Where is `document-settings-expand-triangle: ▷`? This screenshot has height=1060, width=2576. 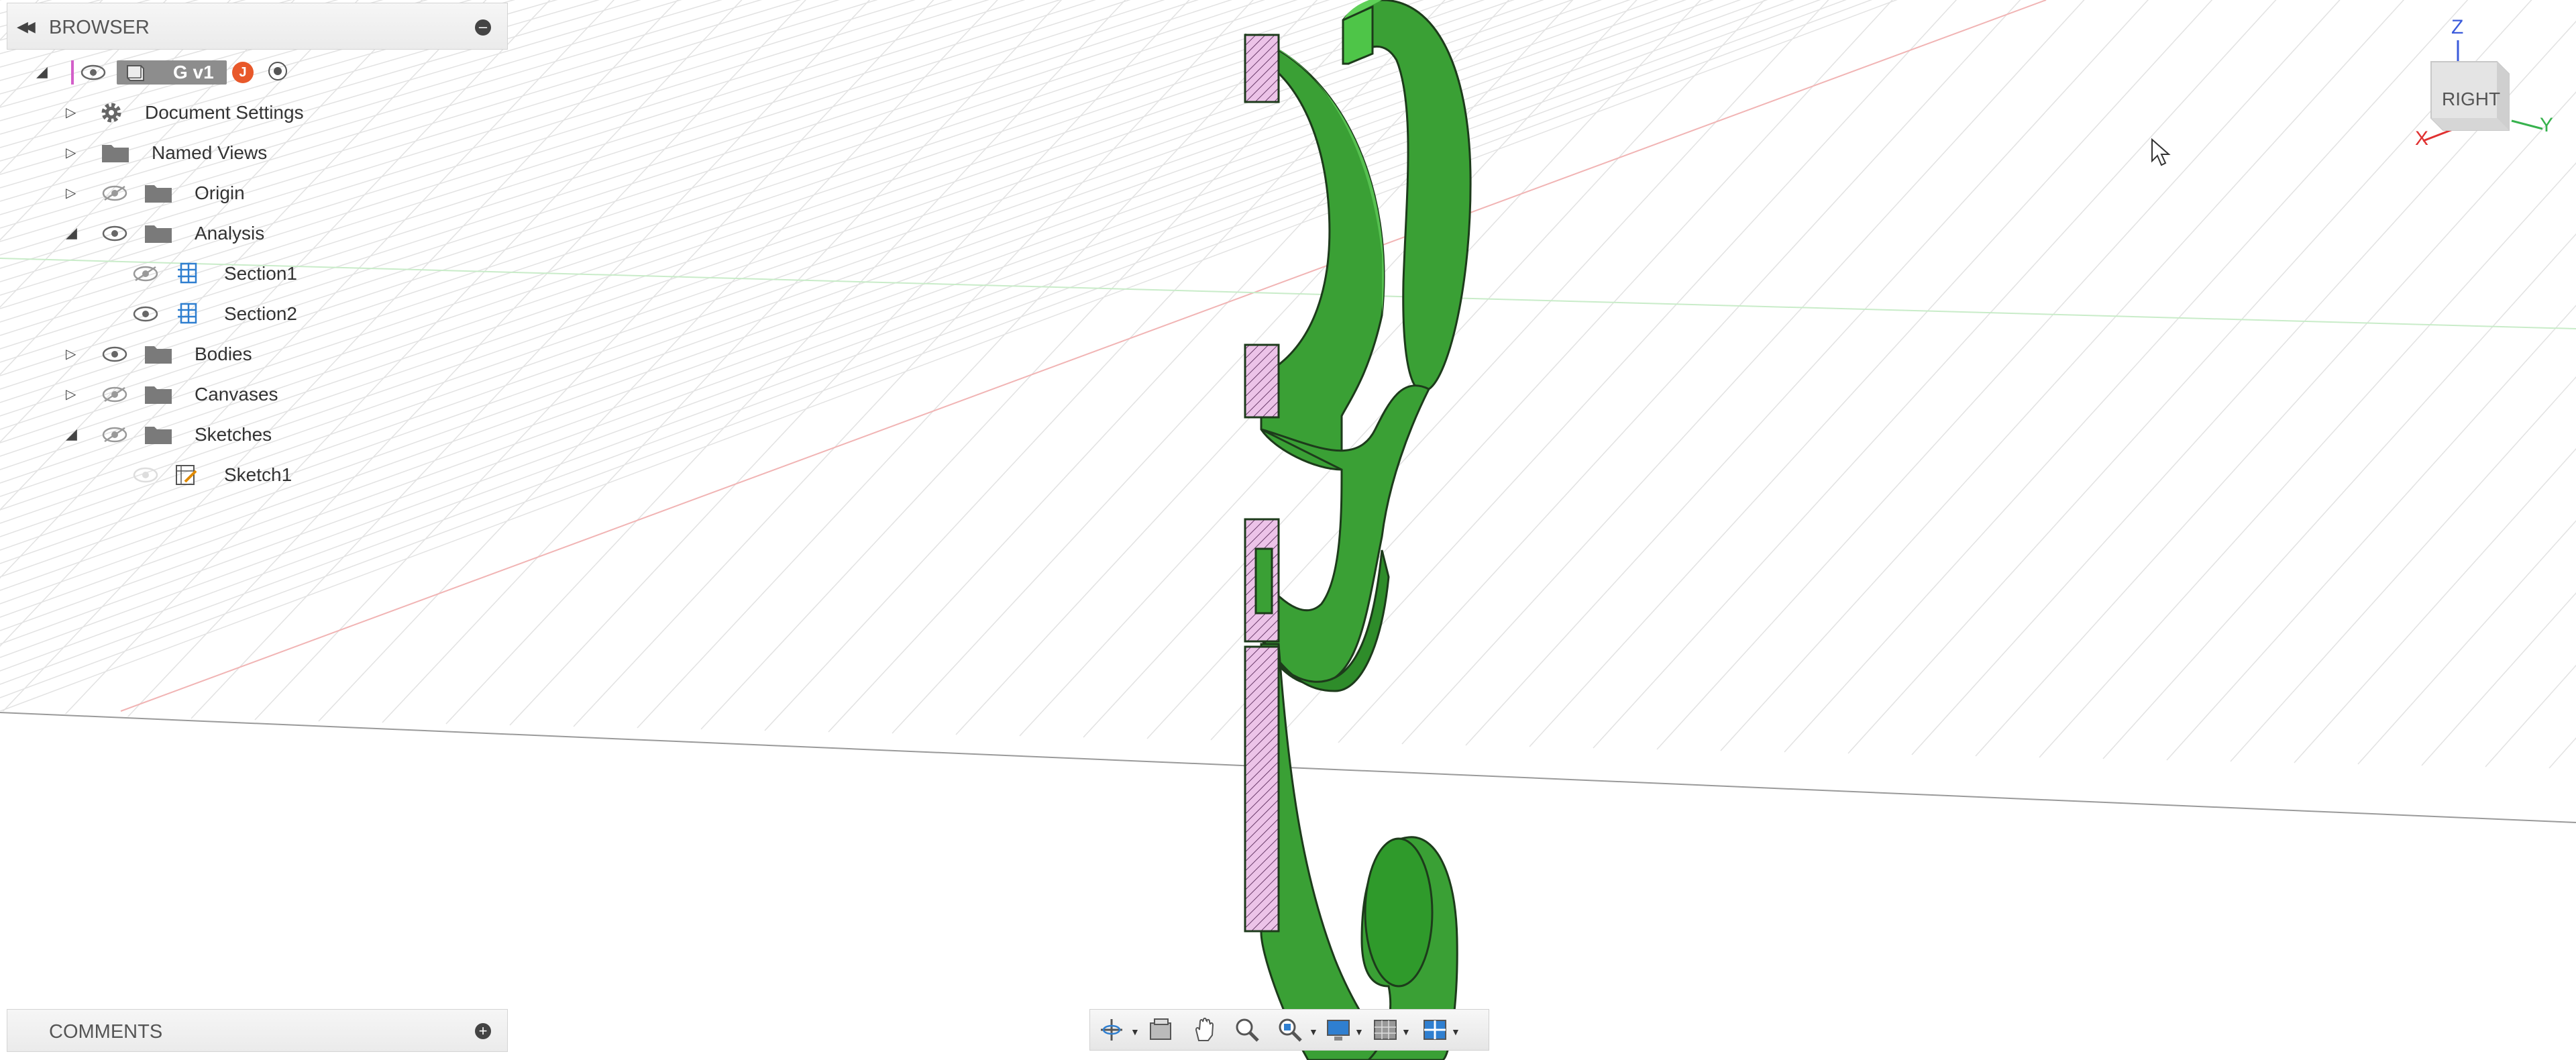
document-settings-expand-triangle: ▷ is located at coordinates (71, 112).